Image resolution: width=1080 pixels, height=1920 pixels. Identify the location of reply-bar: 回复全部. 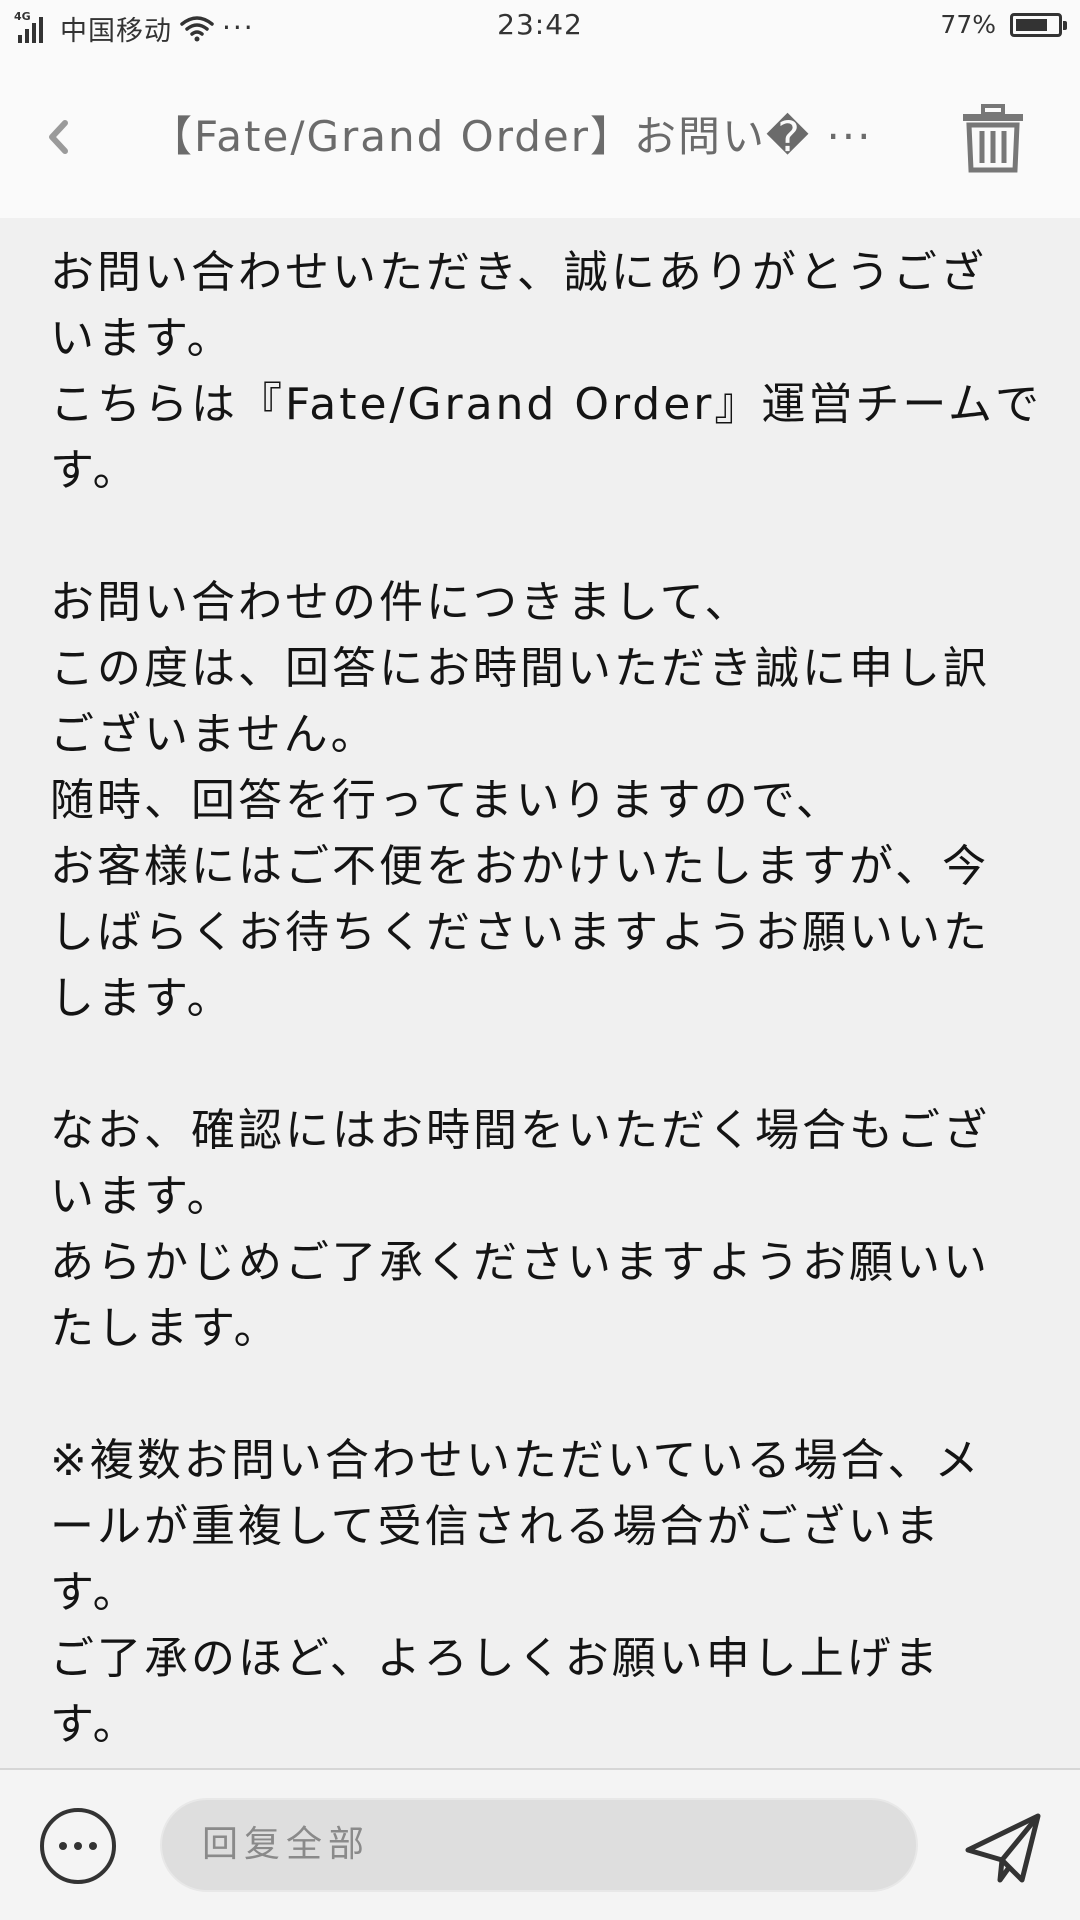
(540, 1845).